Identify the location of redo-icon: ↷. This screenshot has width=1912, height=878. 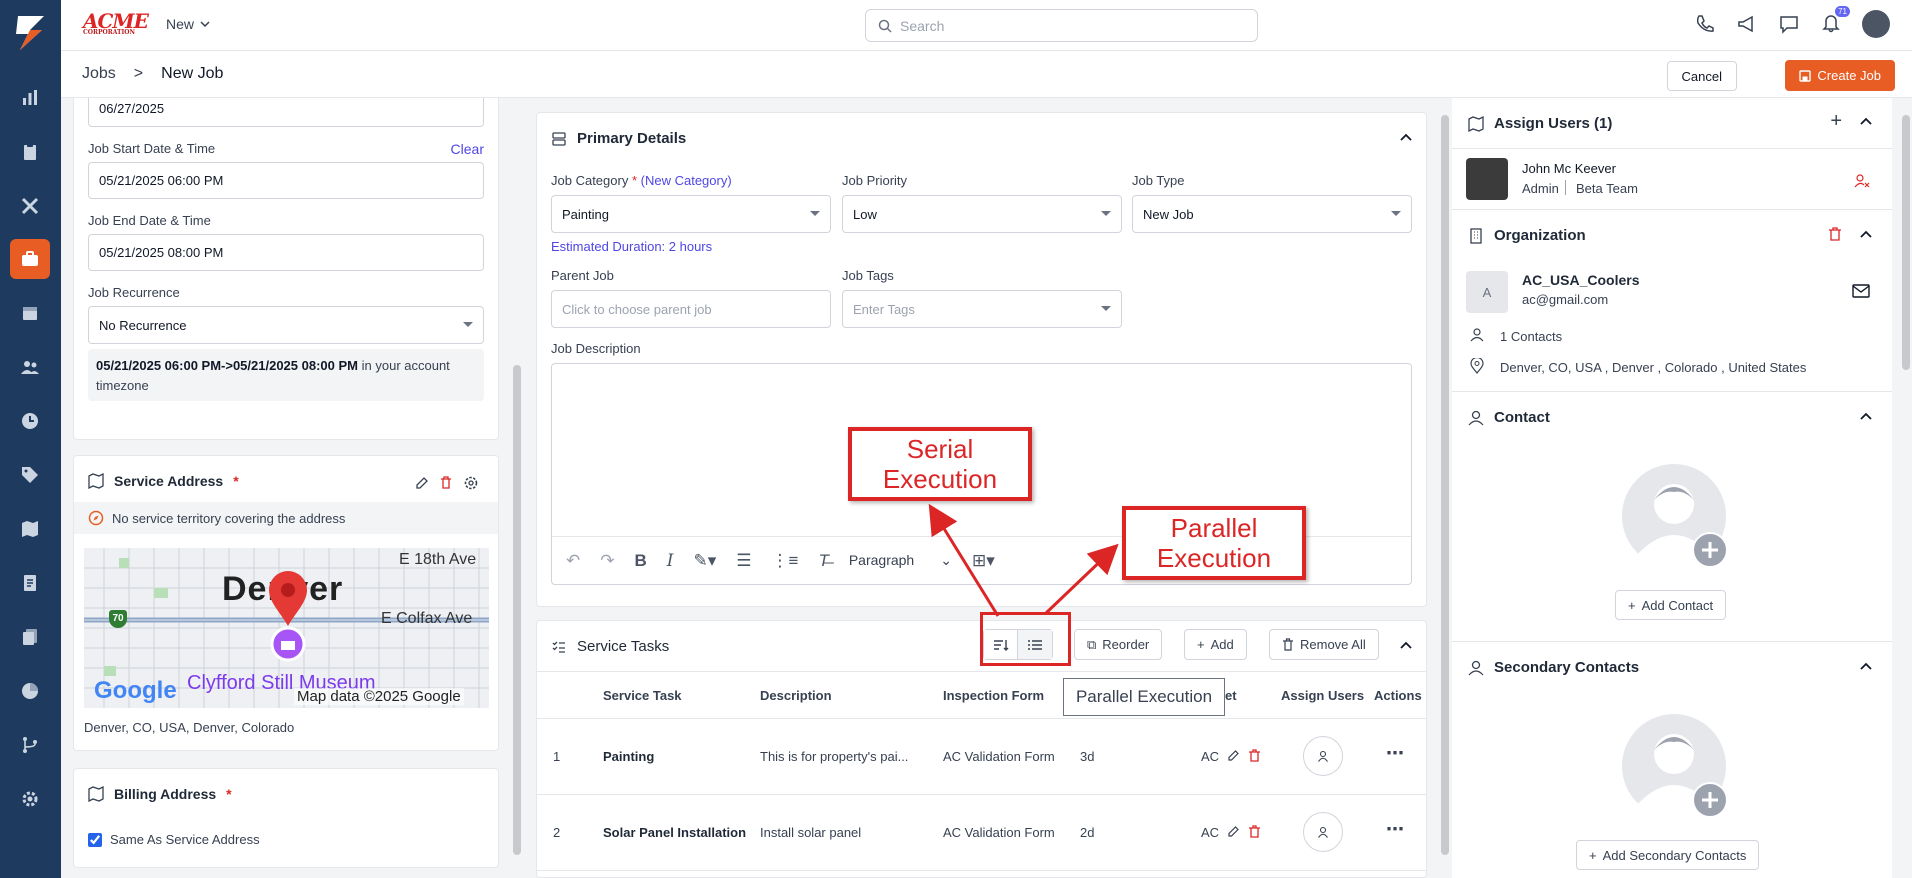
(607, 561).